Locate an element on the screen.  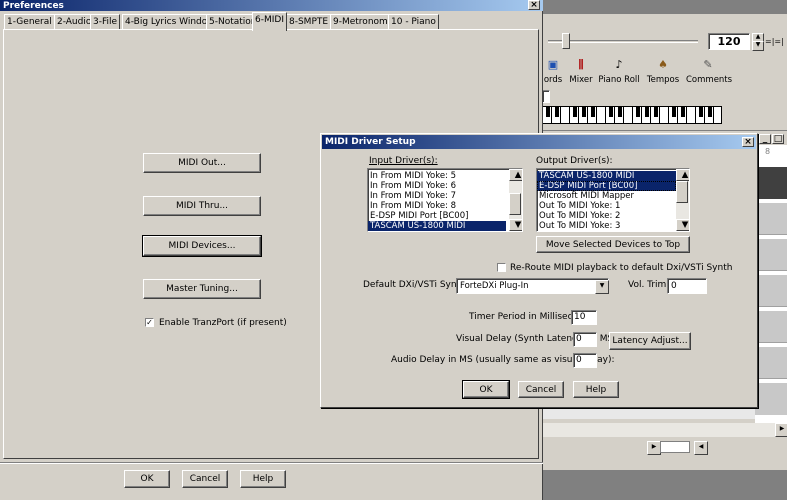
midi-dialog-titlebar: MIDI Driver Setup is located at coordinates (539, 142).